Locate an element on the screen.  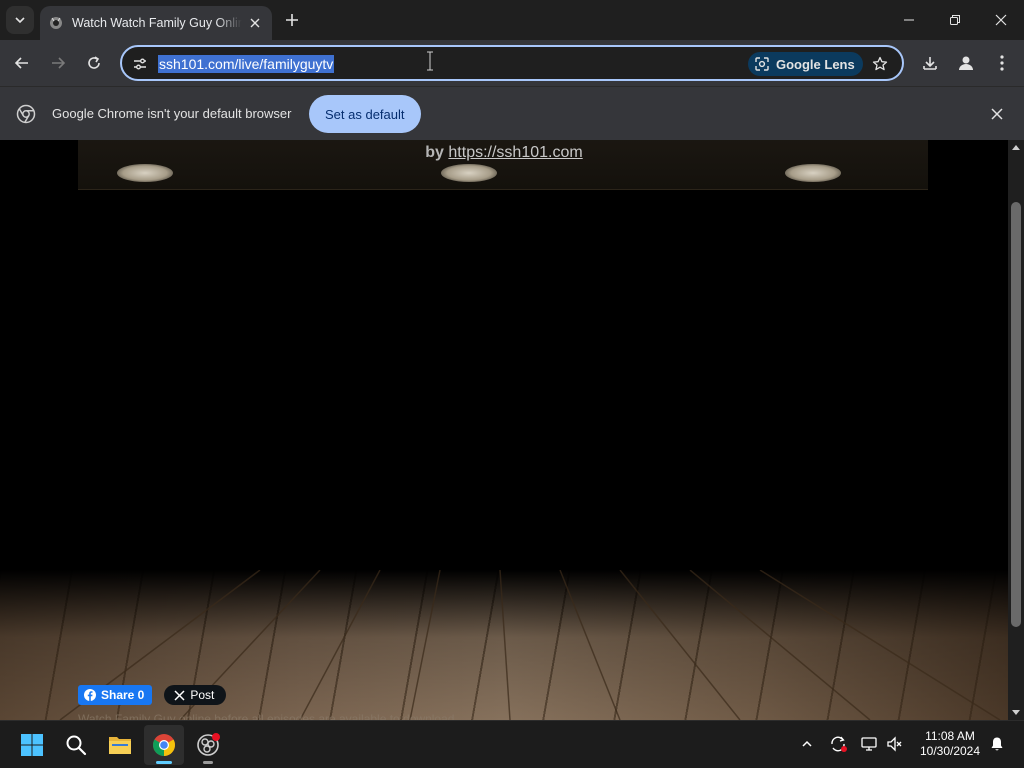
running-app-indicator is located at coordinates (208, 762).